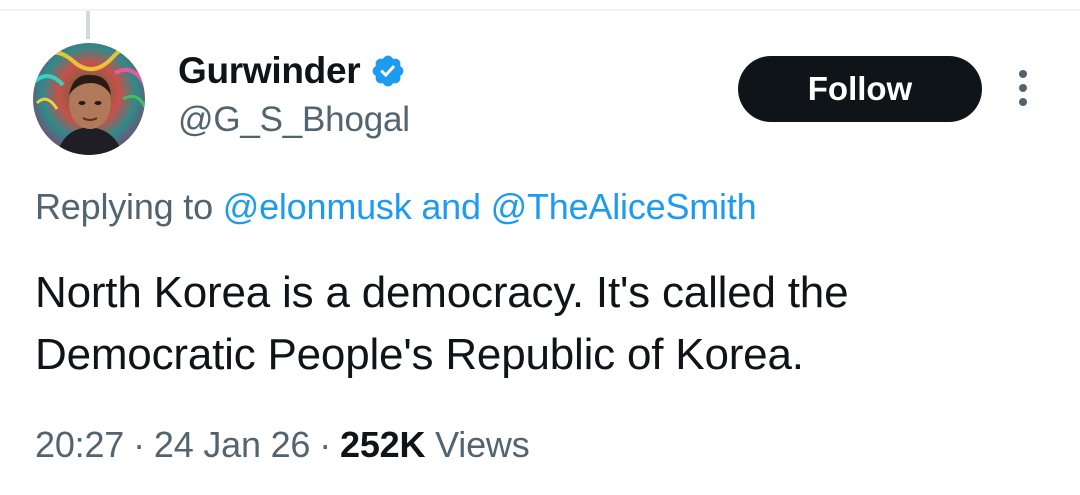 The image size is (1080, 495). What do you see at coordinates (1023, 90) in the screenshot?
I see `more-vertical-icon` at bounding box center [1023, 90].